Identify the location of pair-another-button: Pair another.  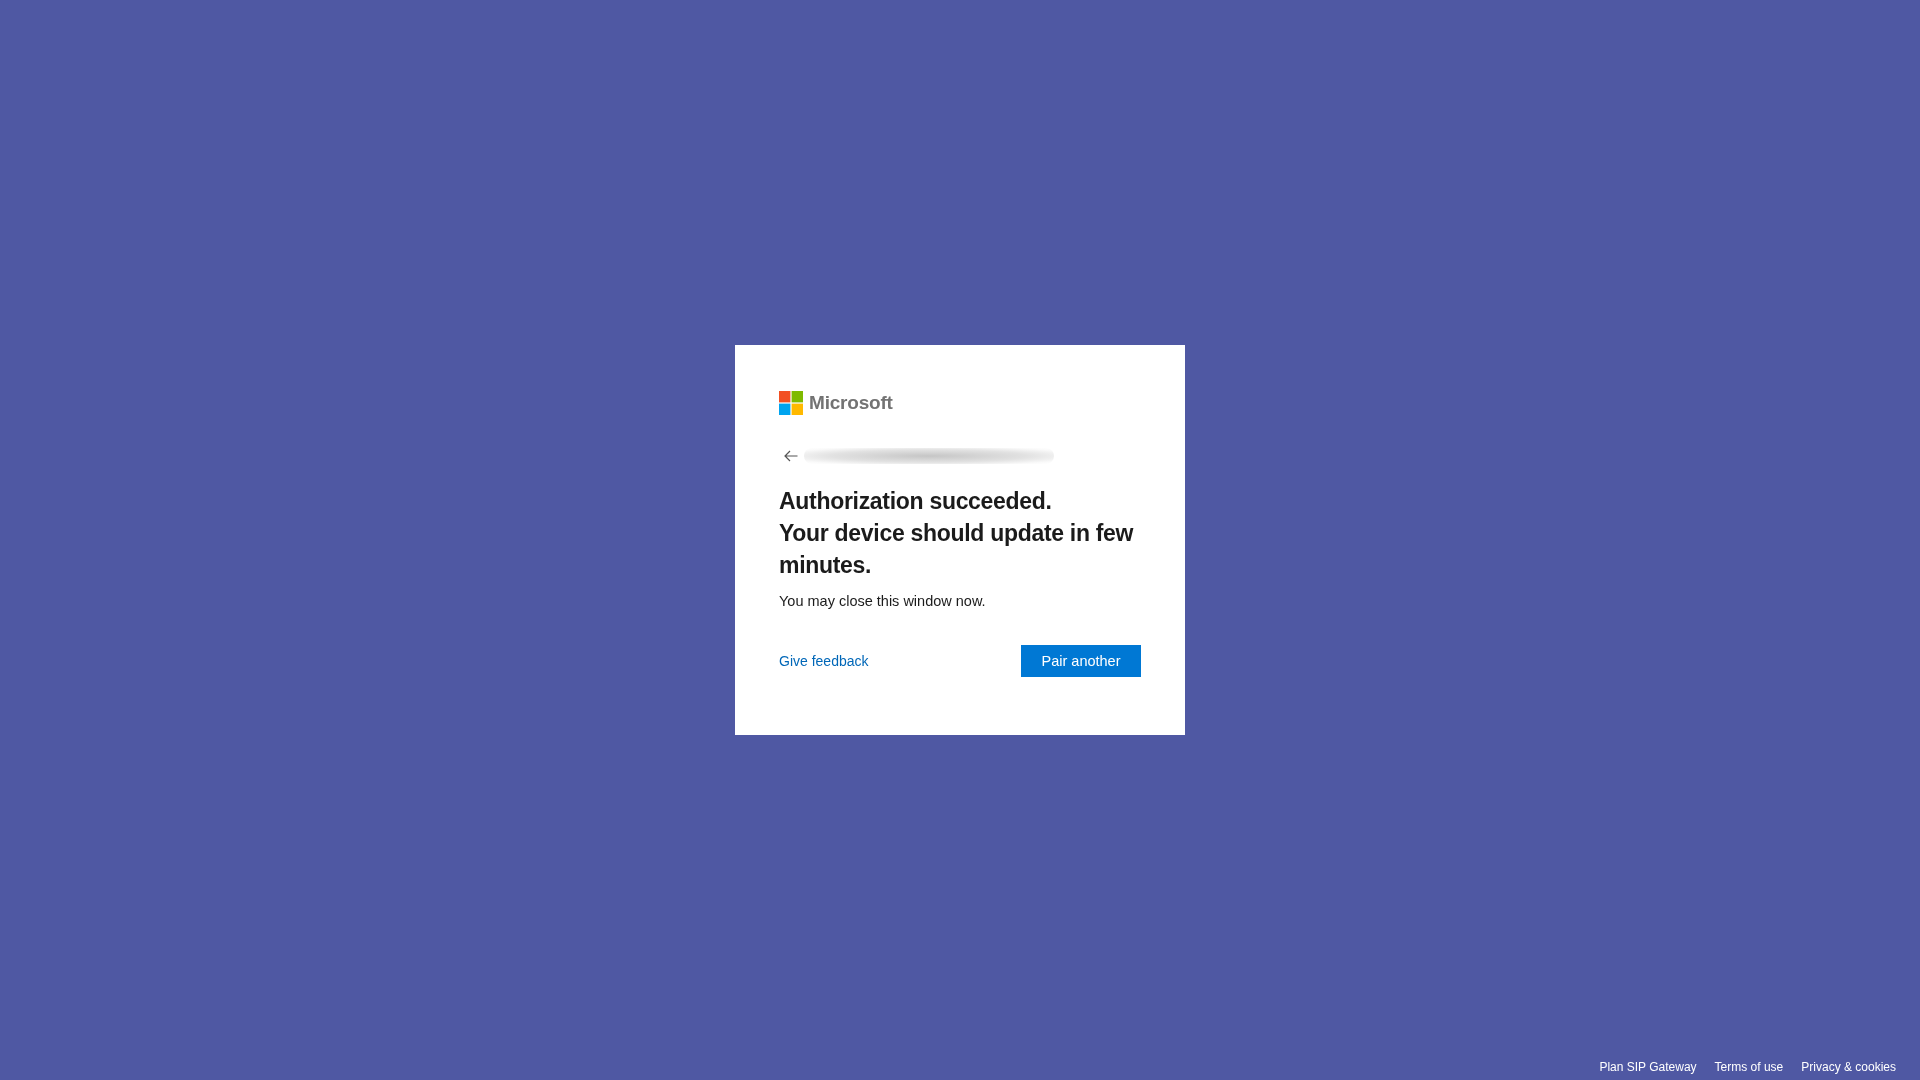
(1081, 661).